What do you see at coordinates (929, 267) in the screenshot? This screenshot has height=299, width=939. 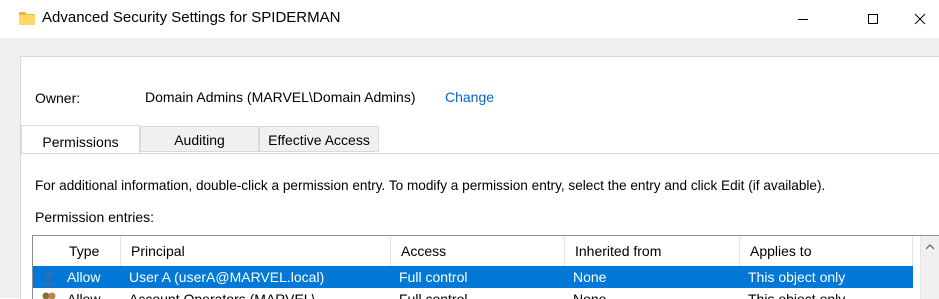 I see `table-scrollbar` at bounding box center [929, 267].